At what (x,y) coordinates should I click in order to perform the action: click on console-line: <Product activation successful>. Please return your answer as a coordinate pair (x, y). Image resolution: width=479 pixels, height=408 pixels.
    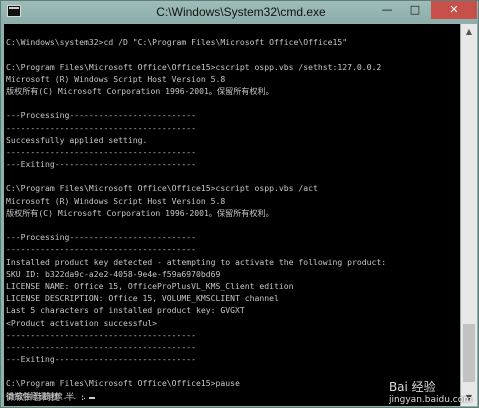
    Looking at the image, I should click on (82, 322).